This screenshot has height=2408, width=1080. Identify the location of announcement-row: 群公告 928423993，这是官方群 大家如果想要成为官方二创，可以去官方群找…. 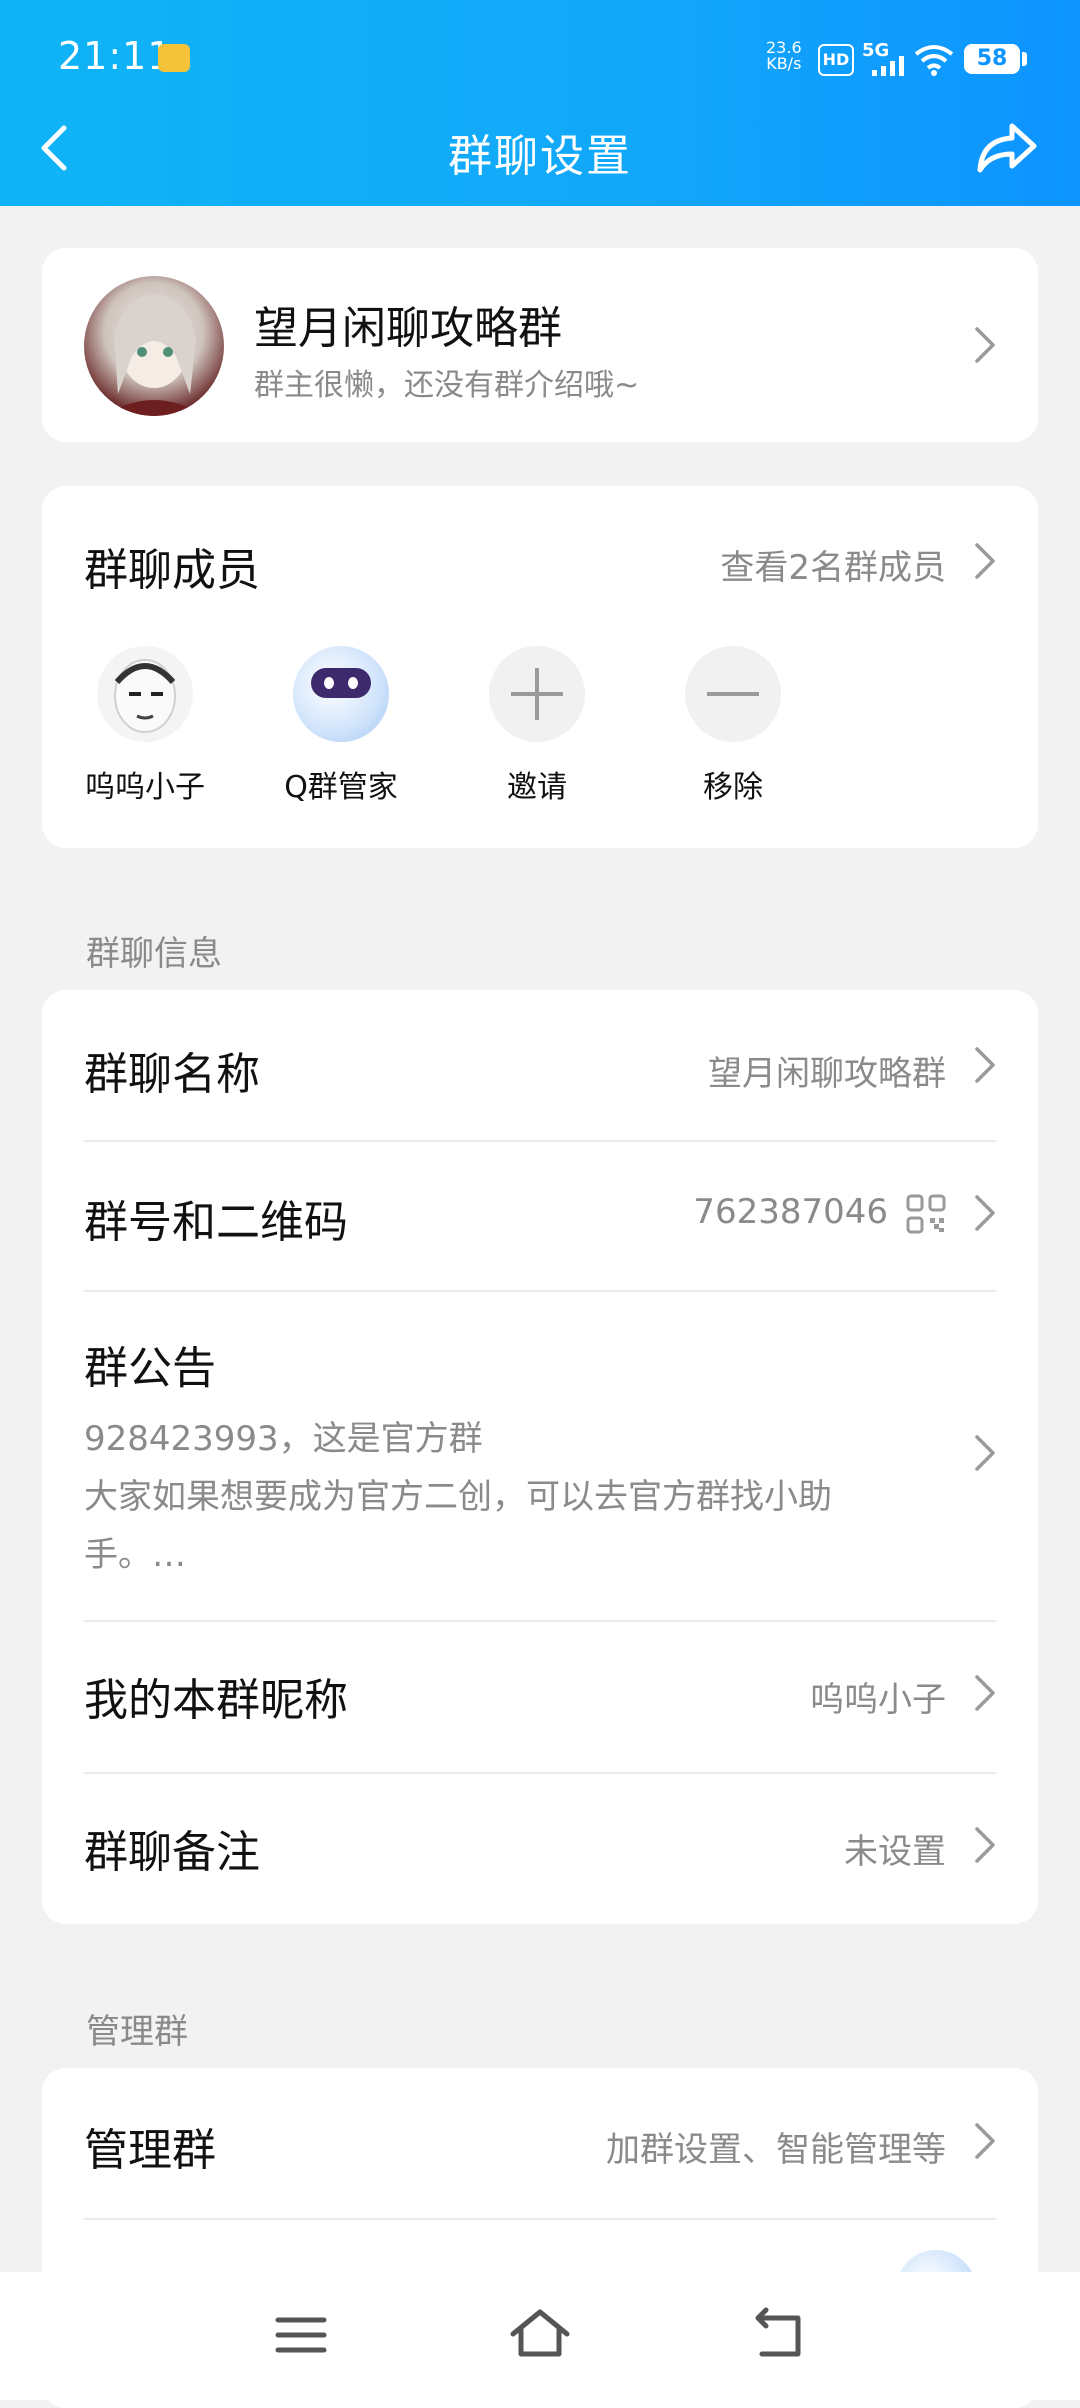
(540, 1450).